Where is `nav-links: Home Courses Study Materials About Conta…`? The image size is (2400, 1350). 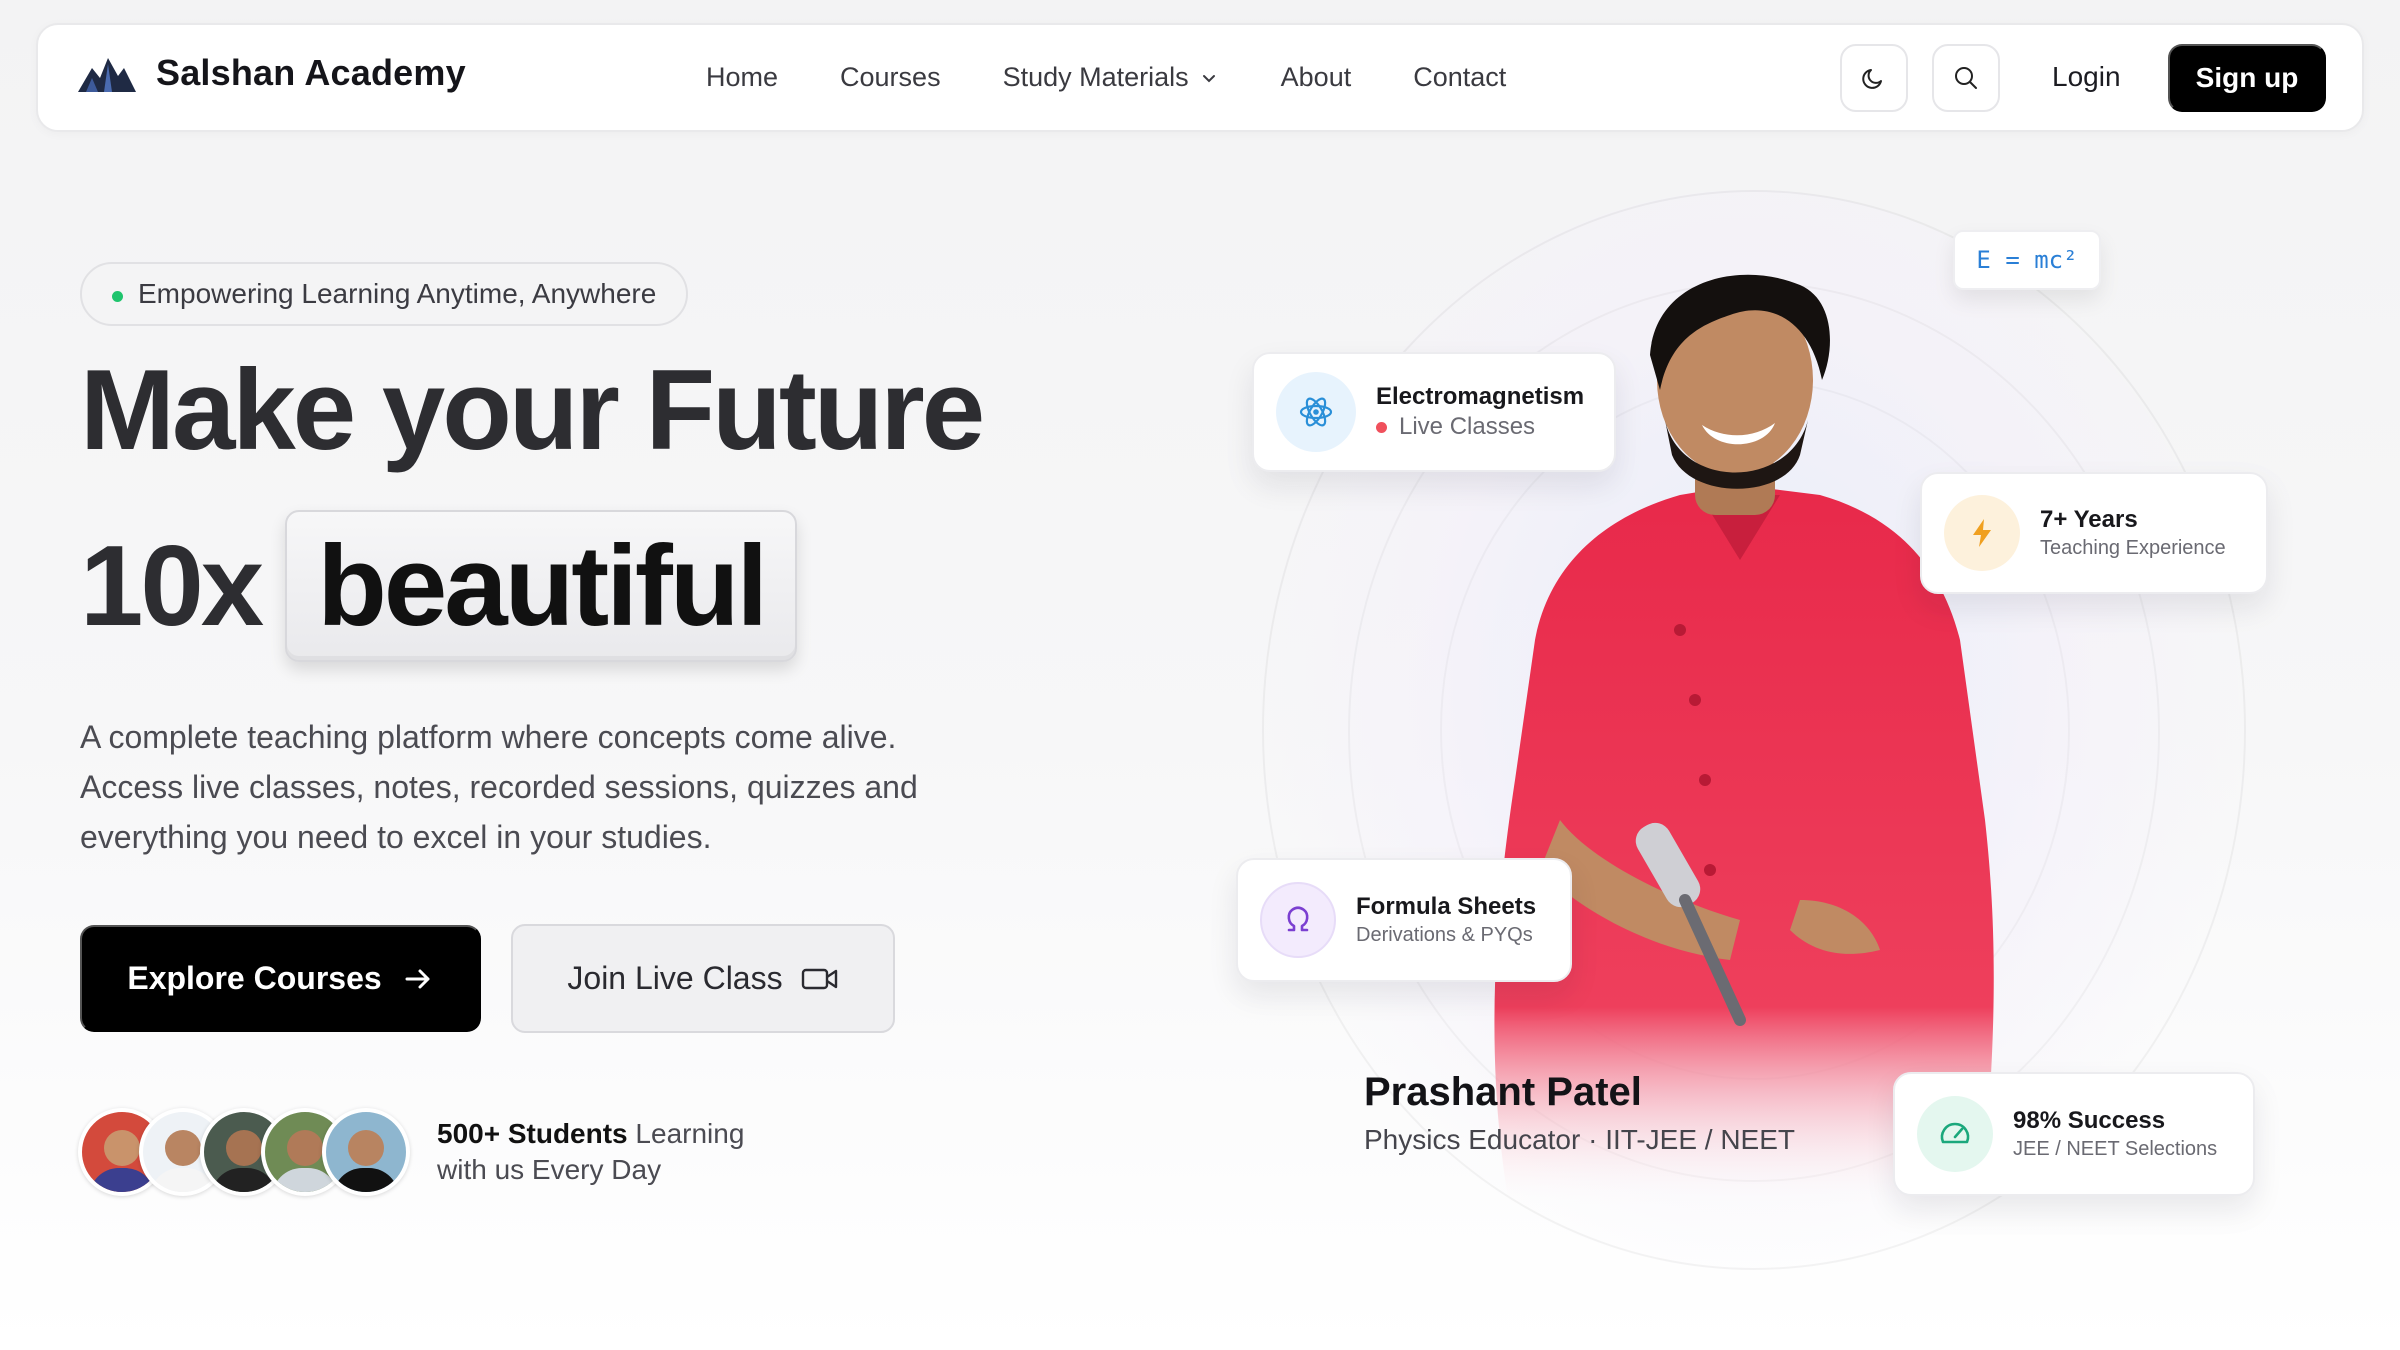
nav-links: Home Courses Study Materials About Conta… is located at coordinates (1137, 77).